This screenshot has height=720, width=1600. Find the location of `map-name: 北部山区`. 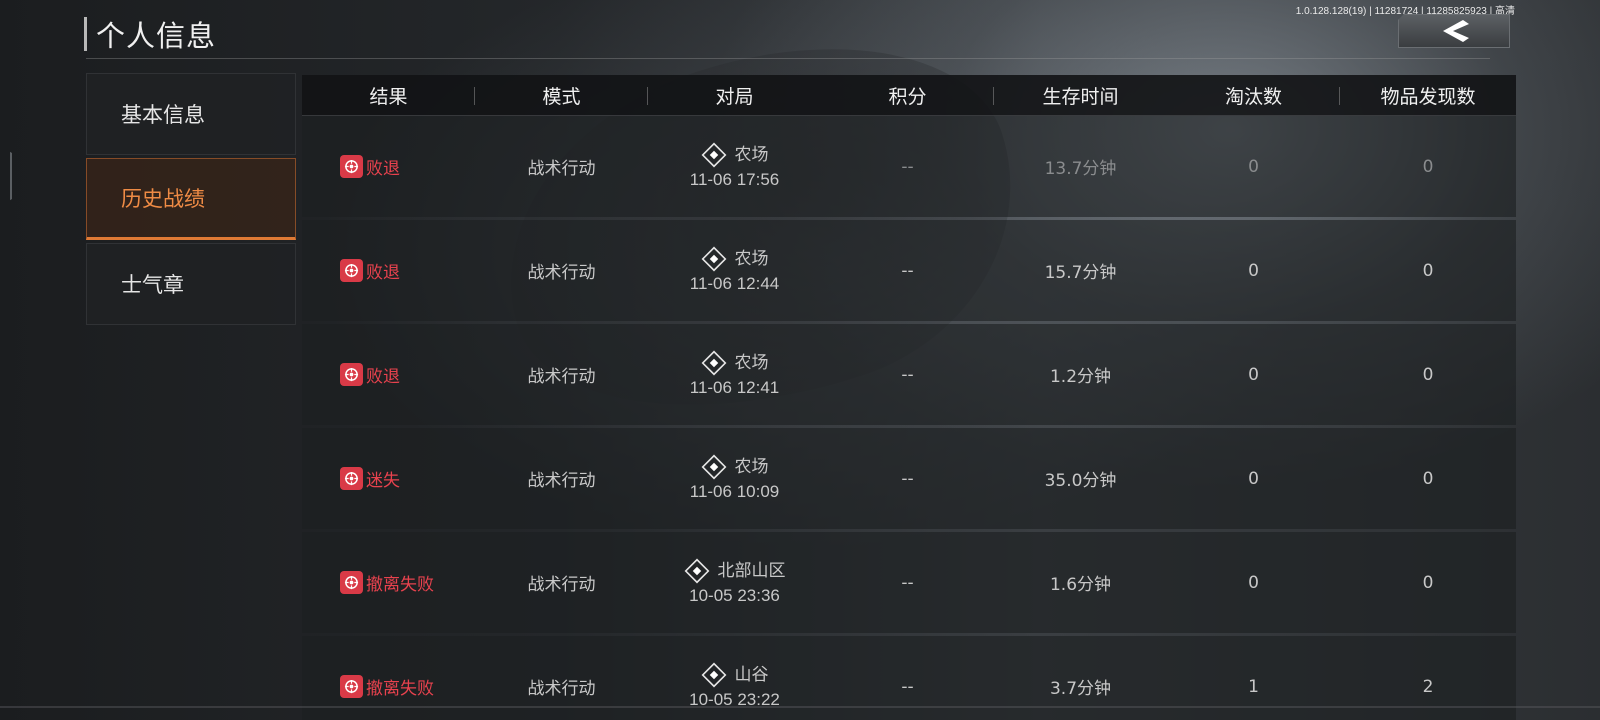

map-name: 北部山区 is located at coordinates (751, 570).